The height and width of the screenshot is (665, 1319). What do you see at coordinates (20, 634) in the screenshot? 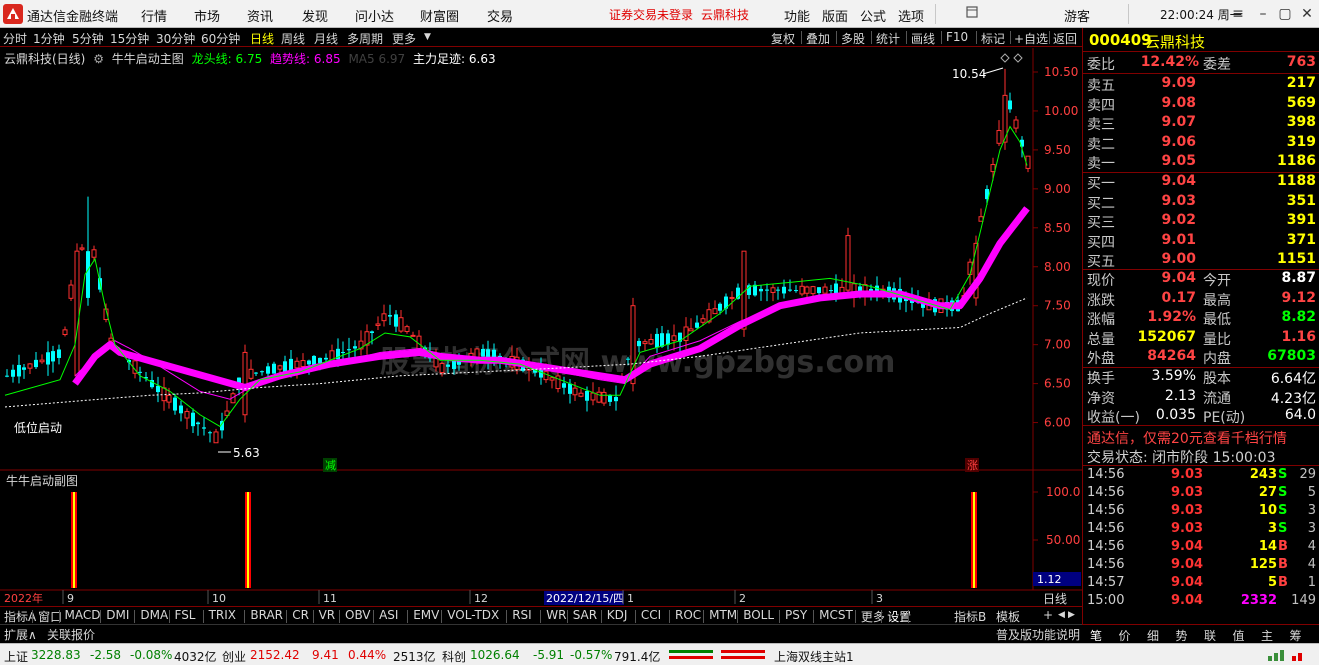
I see `expand-button: 扩展∧` at bounding box center [20, 634].